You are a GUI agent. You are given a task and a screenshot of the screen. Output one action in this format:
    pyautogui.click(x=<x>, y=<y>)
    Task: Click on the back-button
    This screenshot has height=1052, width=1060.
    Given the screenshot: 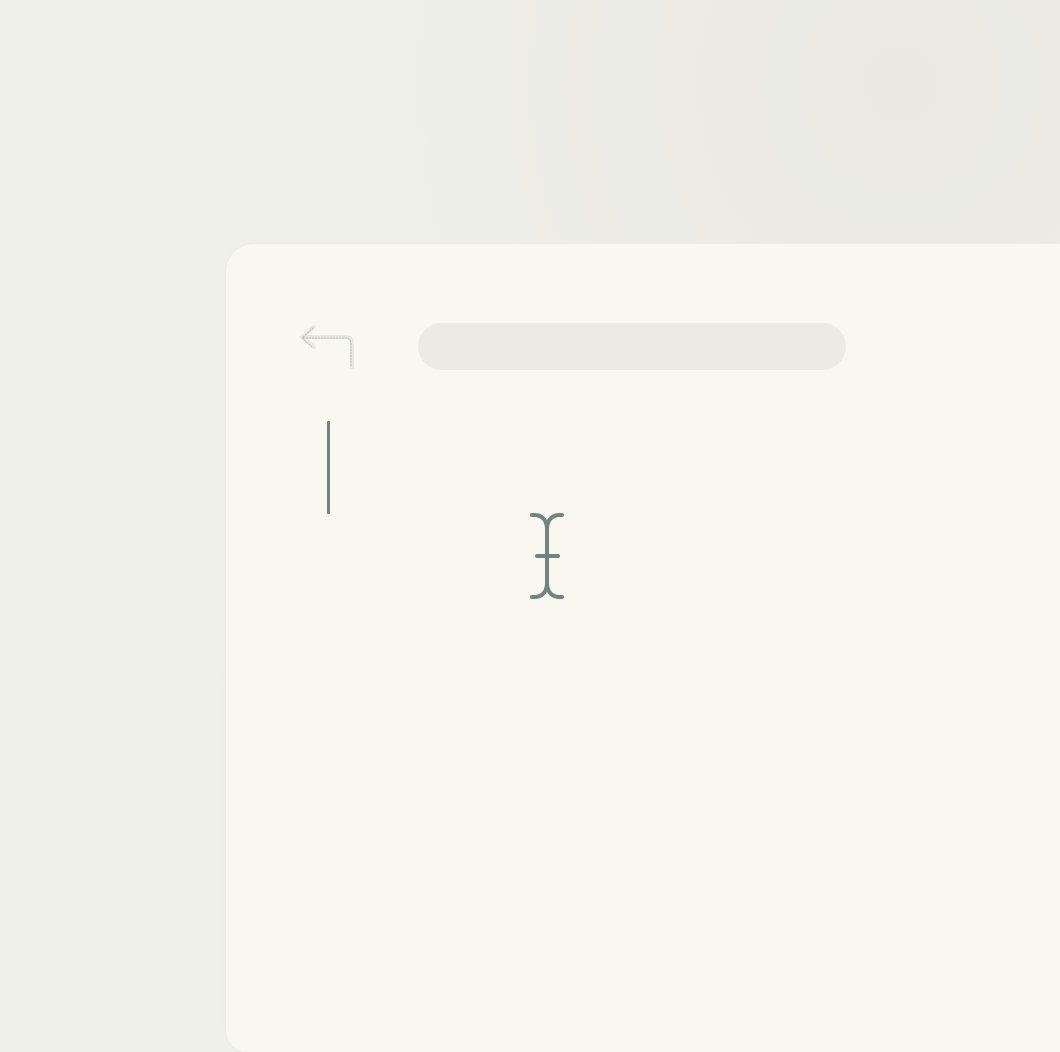 What is the action you would take?
    pyautogui.click(x=326, y=346)
    